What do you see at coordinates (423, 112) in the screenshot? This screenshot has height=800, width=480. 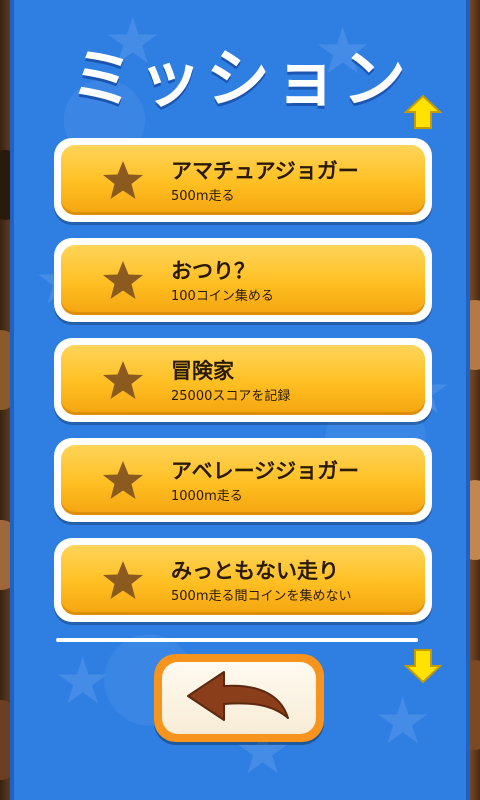 I see `arrow-up-icon` at bounding box center [423, 112].